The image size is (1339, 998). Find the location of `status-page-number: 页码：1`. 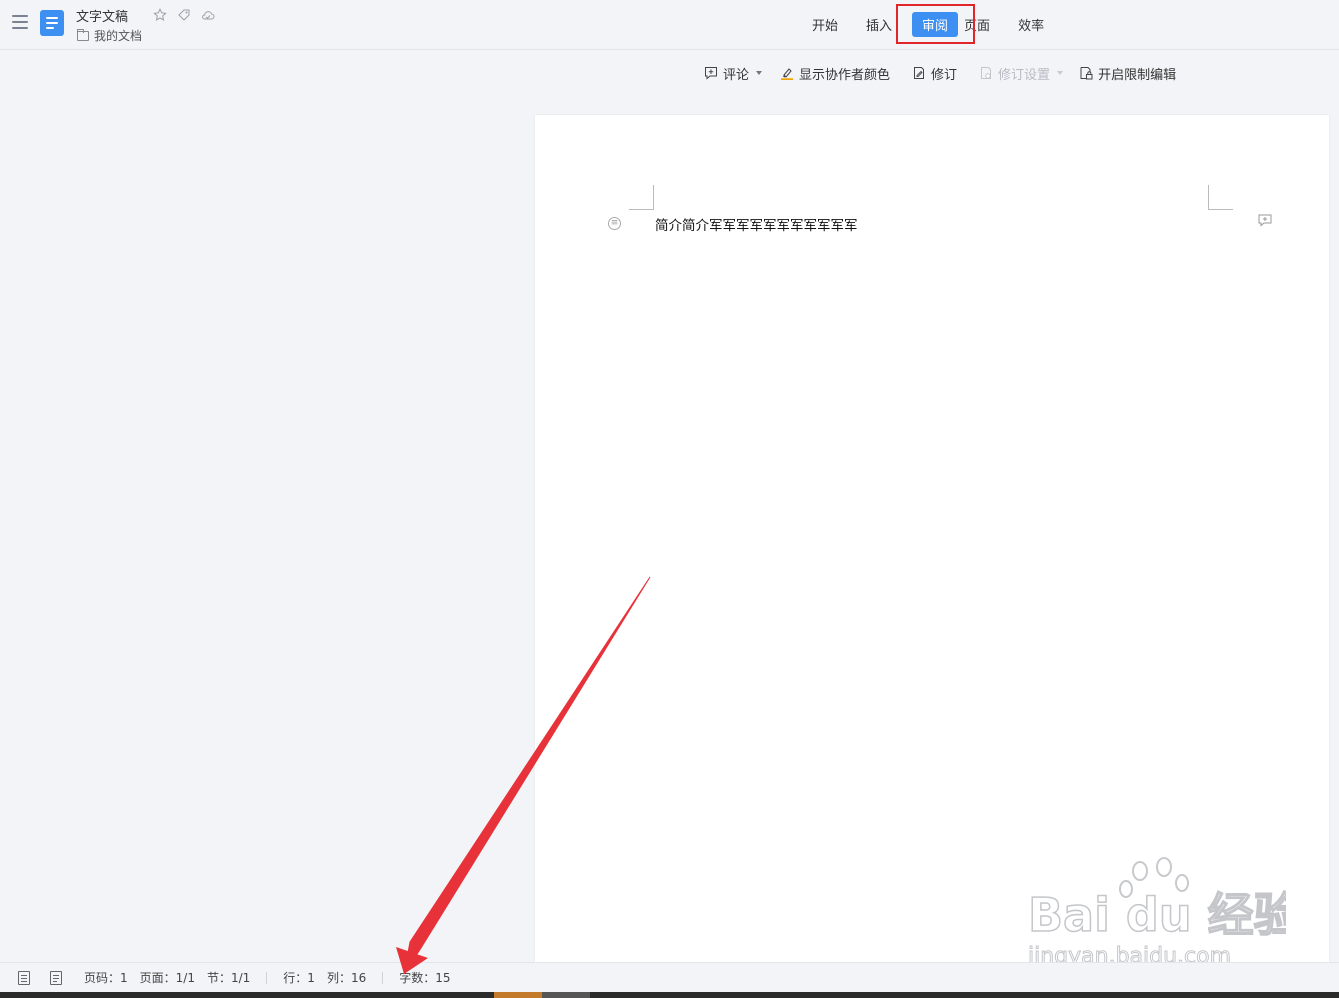

status-page-number: 页码：1 is located at coordinates (106, 978).